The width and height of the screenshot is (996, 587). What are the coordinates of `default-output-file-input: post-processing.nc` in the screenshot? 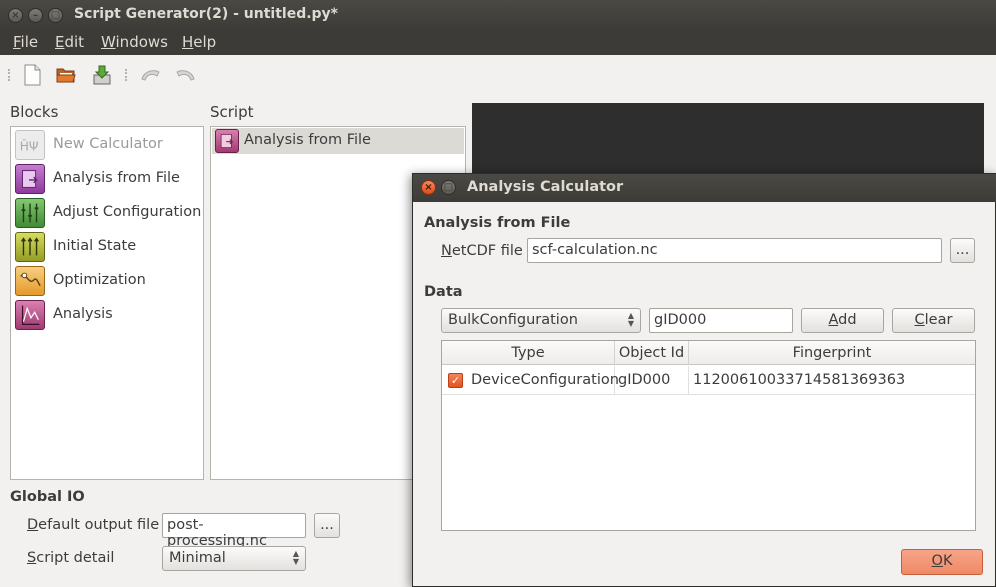 It's located at (234, 531).